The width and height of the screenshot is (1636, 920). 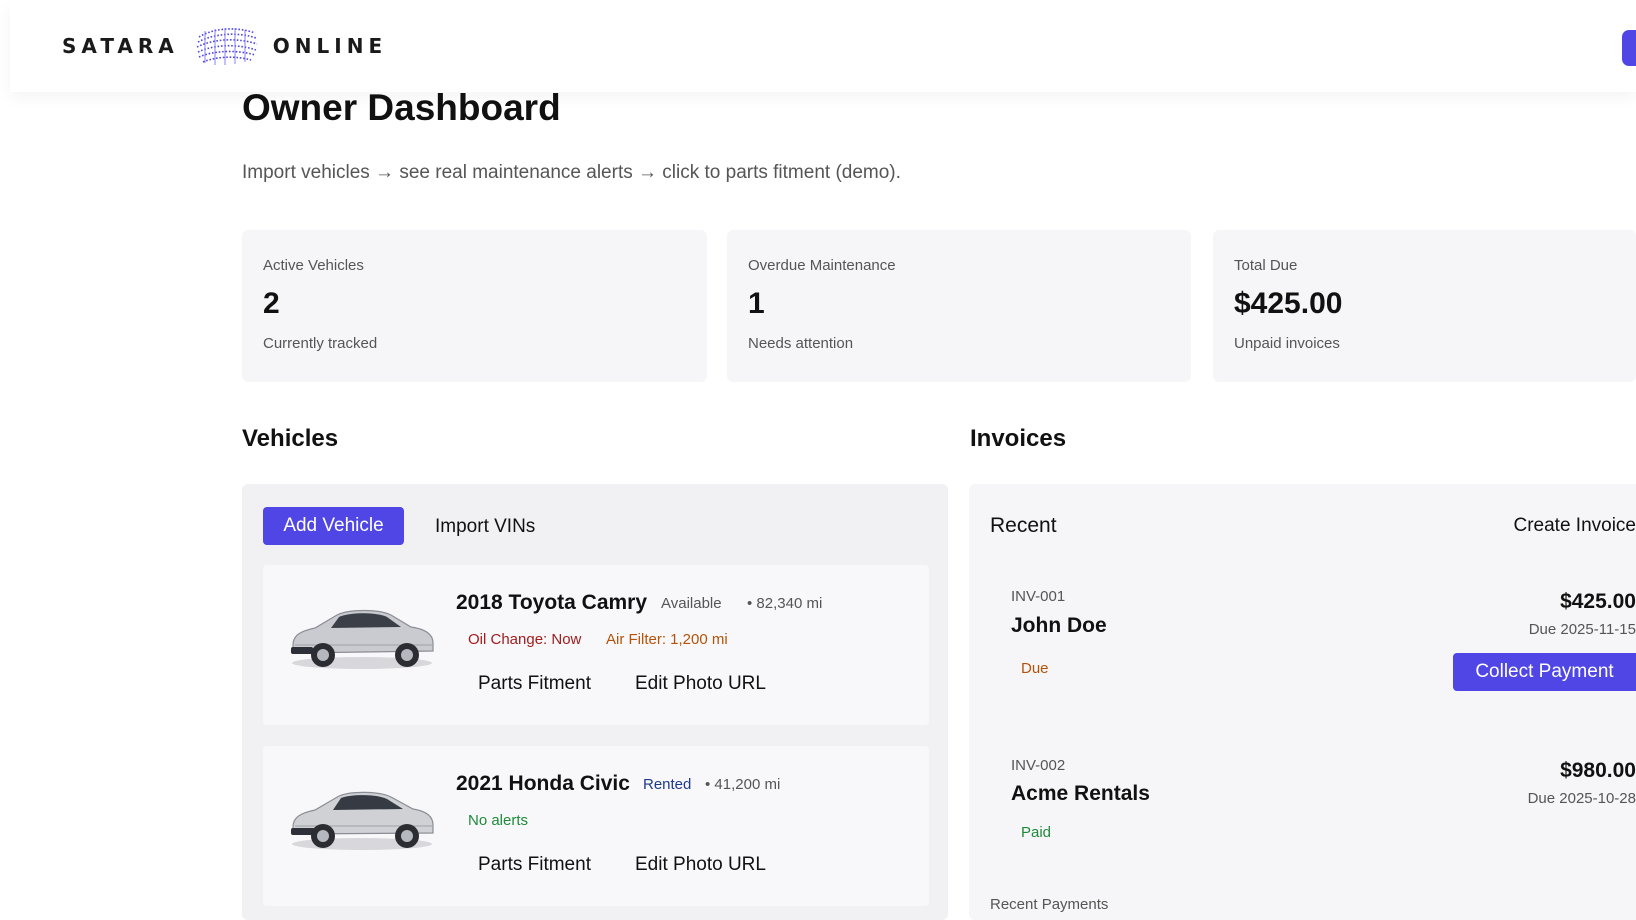 What do you see at coordinates (227, 46) in the screenshot?
I see `wave-sphere-logo-icon` at bounding box center [227, 46].